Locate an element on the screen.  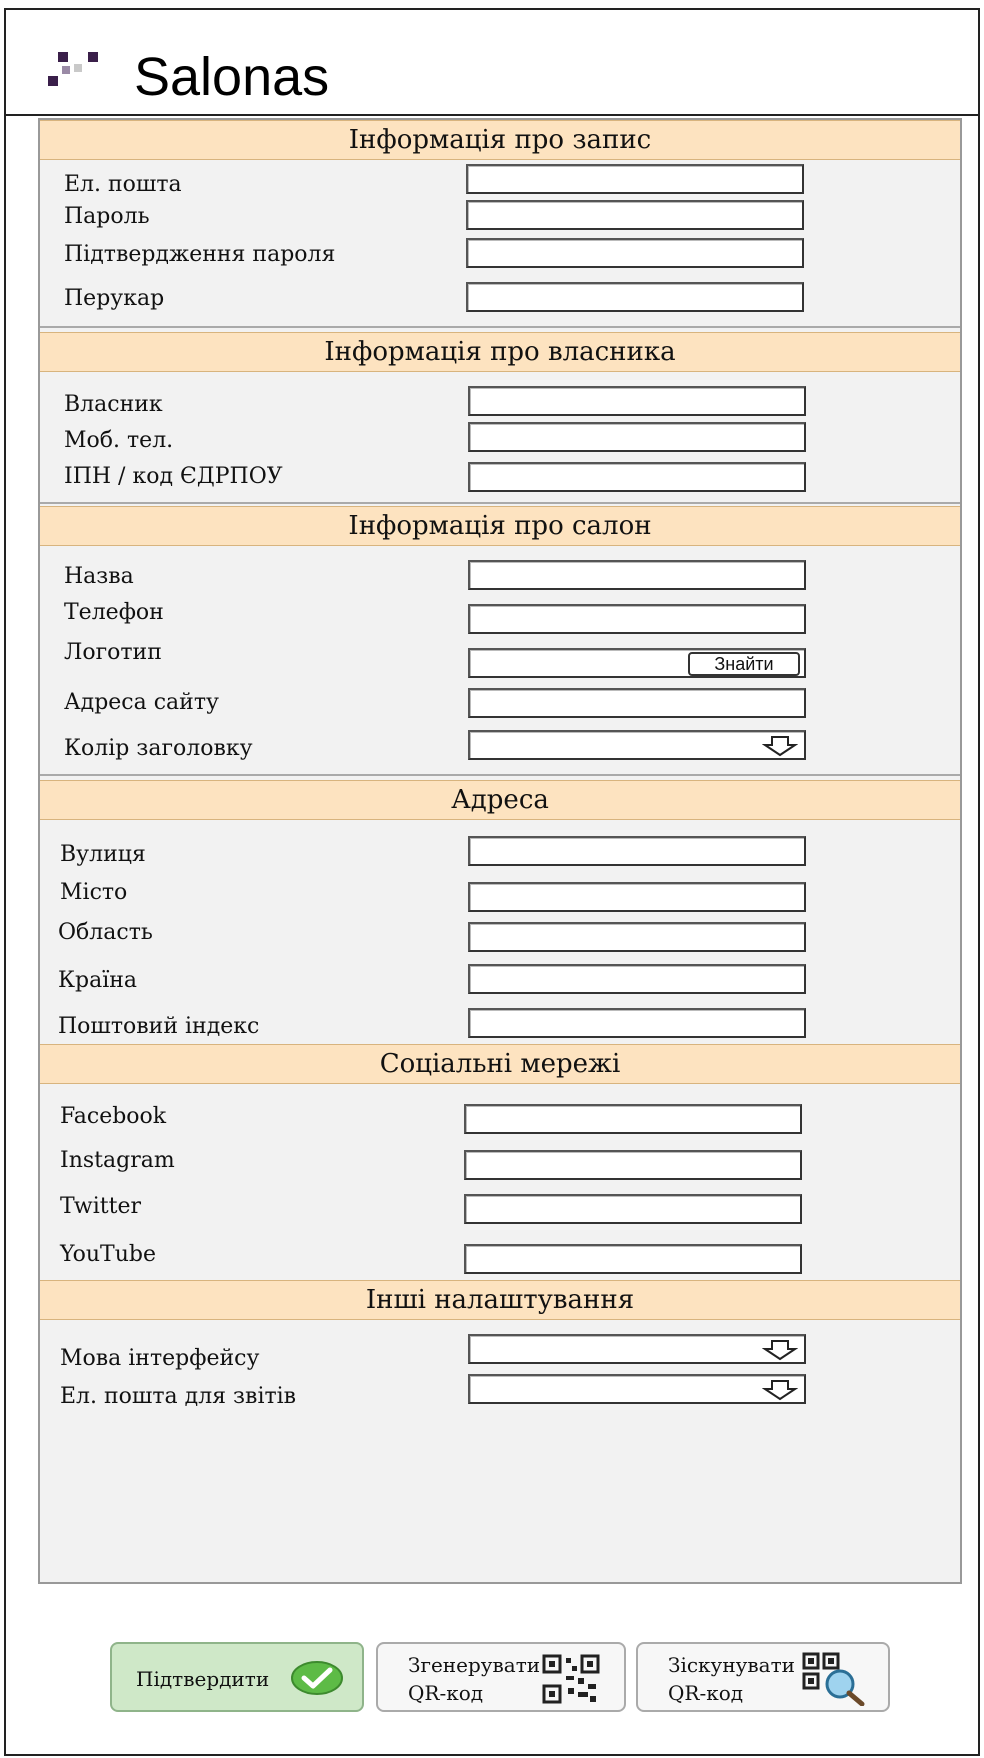
app-header: Salonas is located at coordinates (492, 63).